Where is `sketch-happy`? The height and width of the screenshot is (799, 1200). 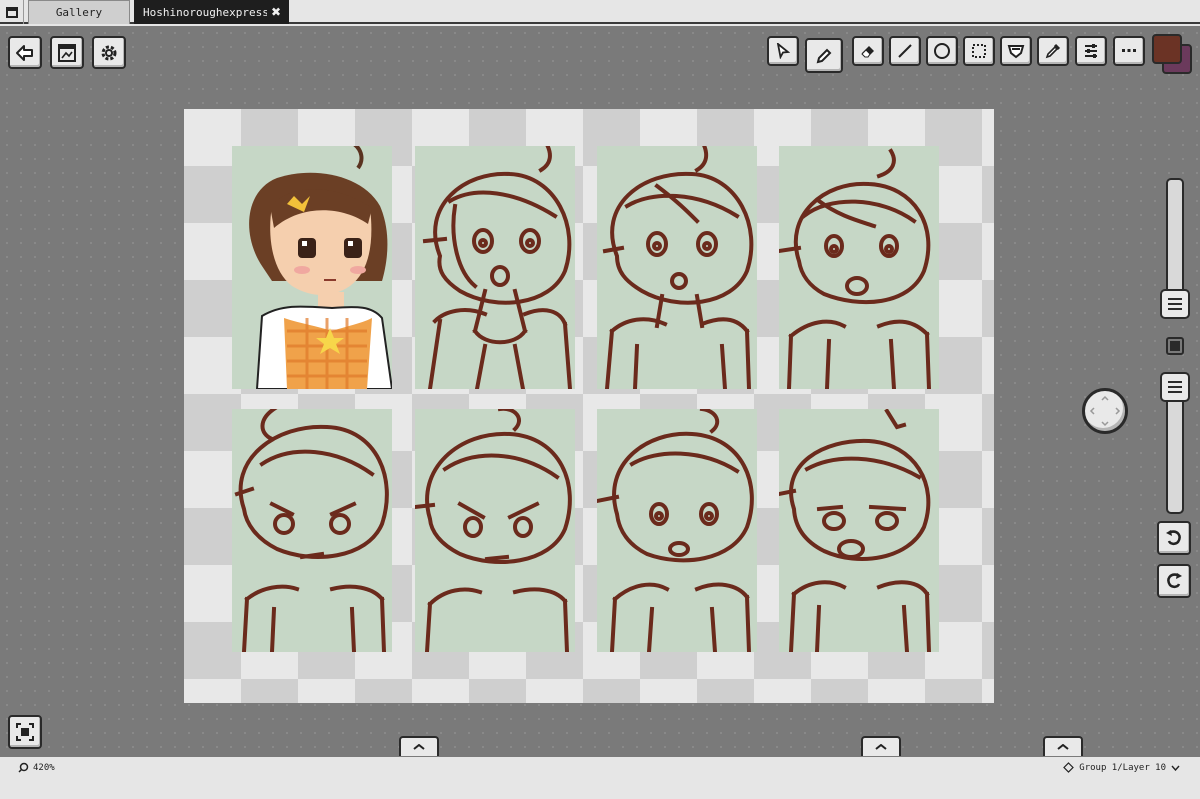 sketch-happy is located at coordinates (675, 530).